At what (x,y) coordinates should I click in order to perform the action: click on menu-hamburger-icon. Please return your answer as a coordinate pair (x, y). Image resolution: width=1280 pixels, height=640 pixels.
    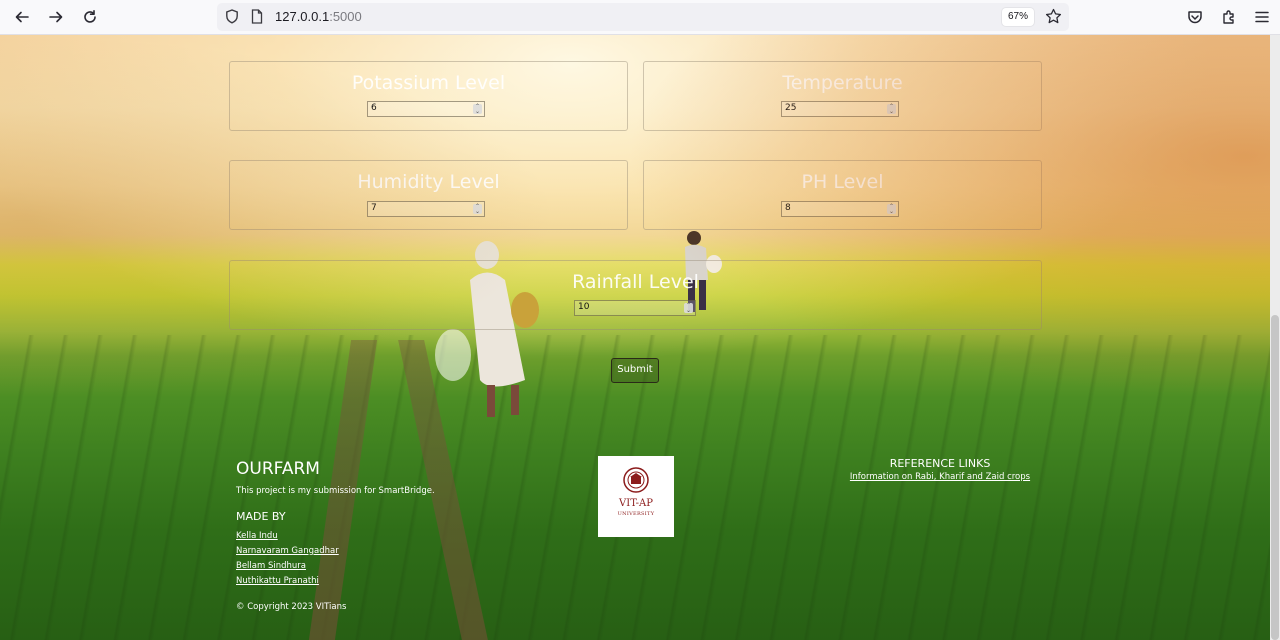
    Looking at the image, I should click on (1262, 17).